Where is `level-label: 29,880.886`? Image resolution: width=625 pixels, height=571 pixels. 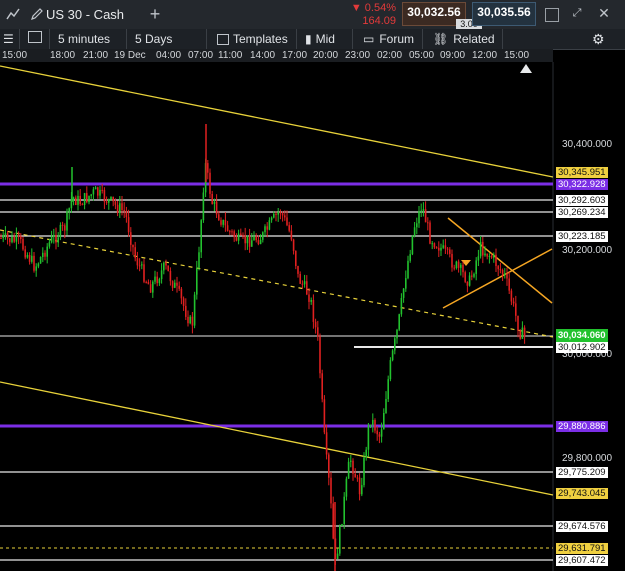
level-label: 29,880.886 is located at coordinates (582, 426).